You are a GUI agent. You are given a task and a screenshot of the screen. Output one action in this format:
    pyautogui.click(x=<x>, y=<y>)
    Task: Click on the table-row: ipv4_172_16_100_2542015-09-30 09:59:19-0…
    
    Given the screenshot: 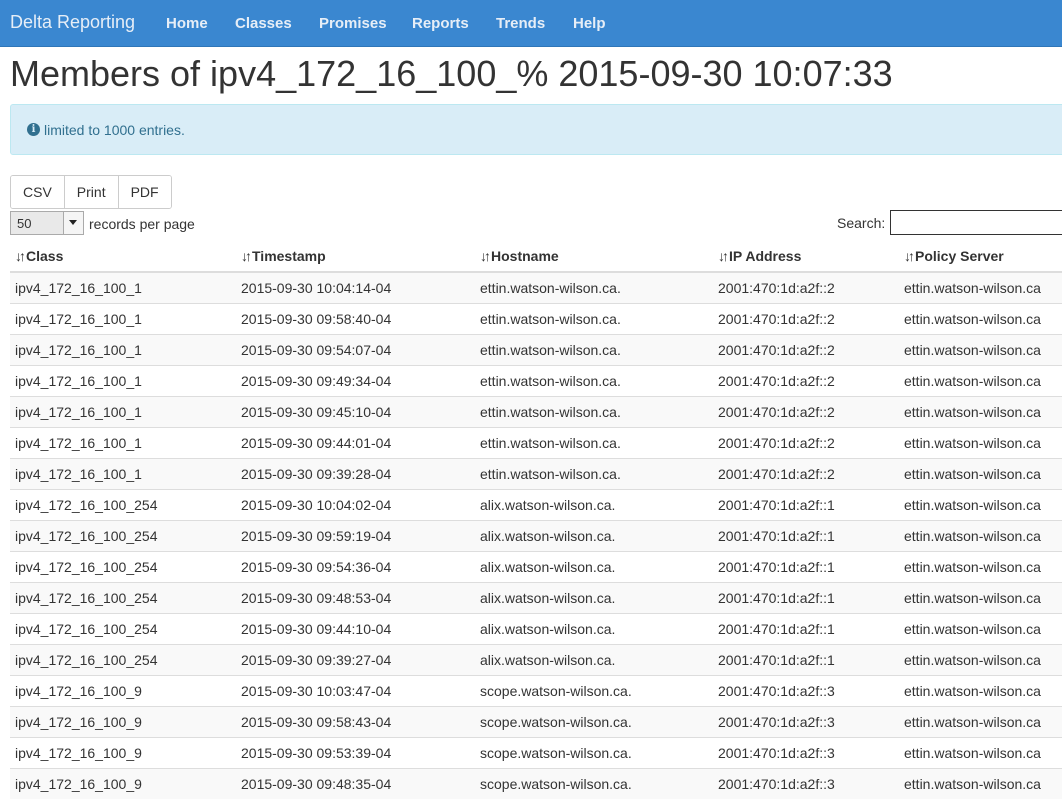 What is the action you would take?
    pyautogui.click(x=536, y=536)
    